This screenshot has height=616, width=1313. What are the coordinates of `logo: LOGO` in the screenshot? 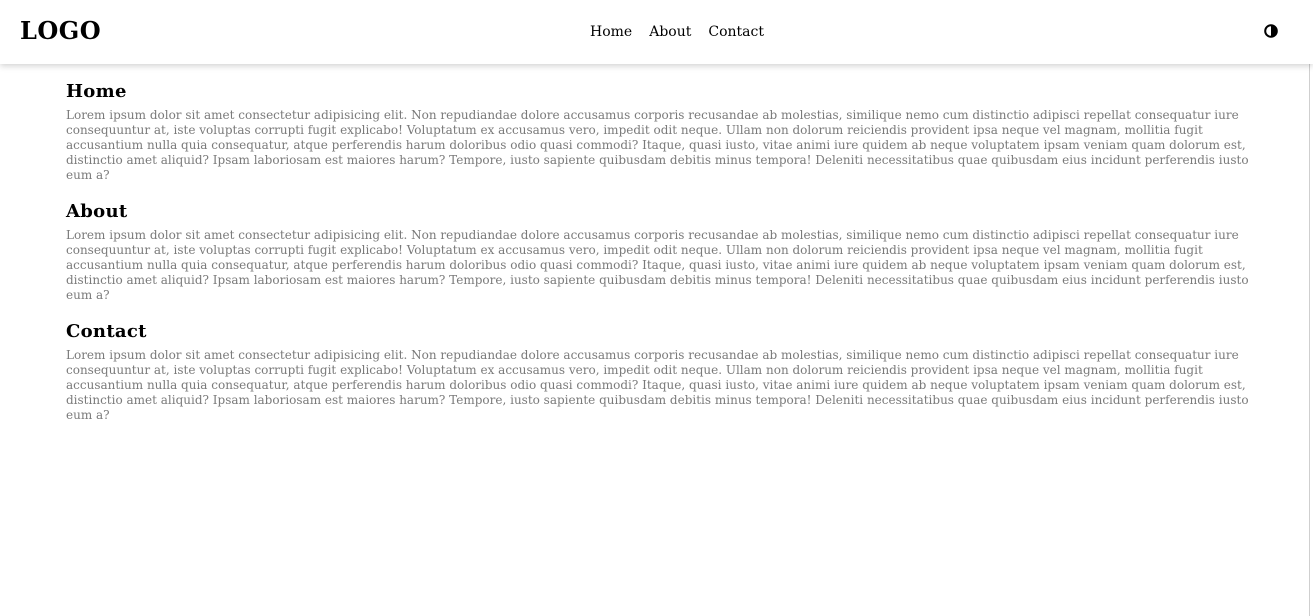 It's located at (60, 31).